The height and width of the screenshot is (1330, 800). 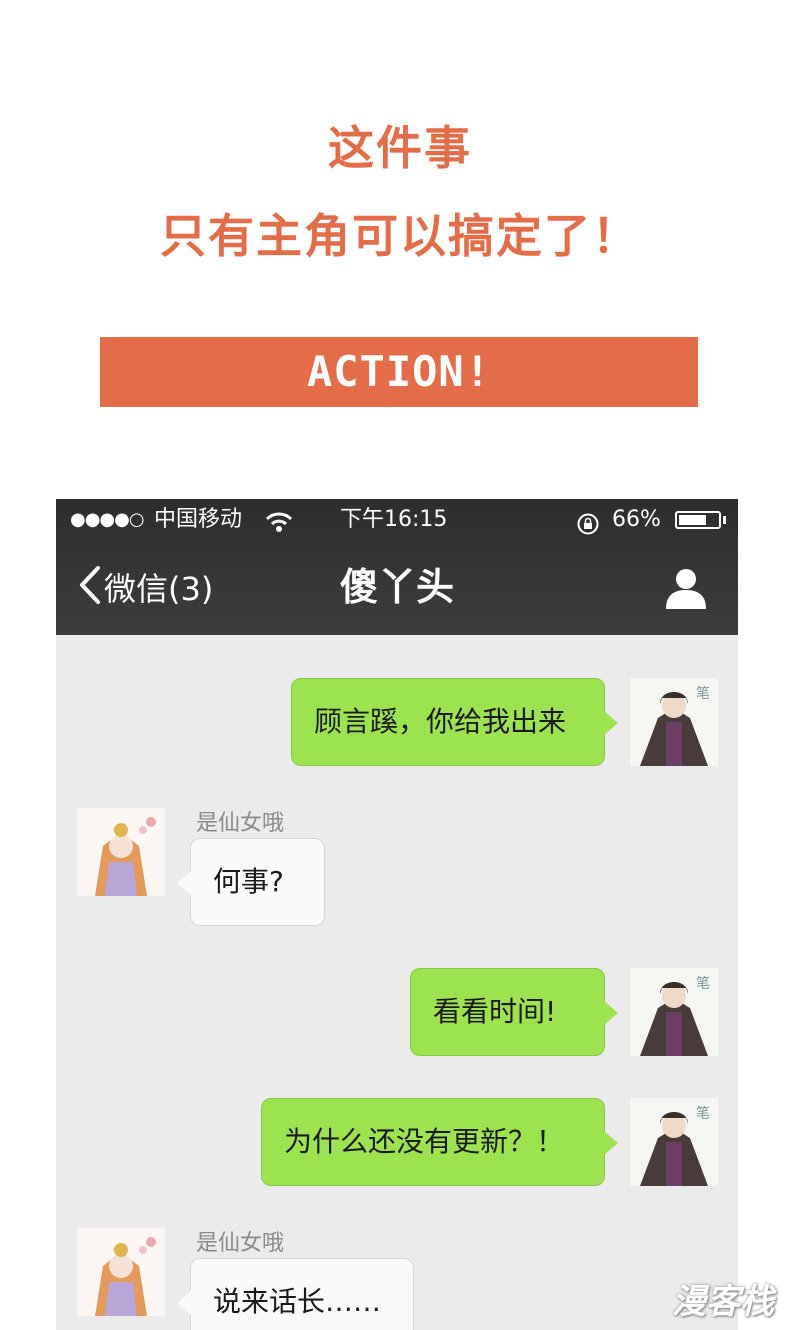 What do you see at coordinates (424, 1141) in the screenshot?
I see `message-text: 为什么还没有更新？！` at bounding box center [424, 1141].